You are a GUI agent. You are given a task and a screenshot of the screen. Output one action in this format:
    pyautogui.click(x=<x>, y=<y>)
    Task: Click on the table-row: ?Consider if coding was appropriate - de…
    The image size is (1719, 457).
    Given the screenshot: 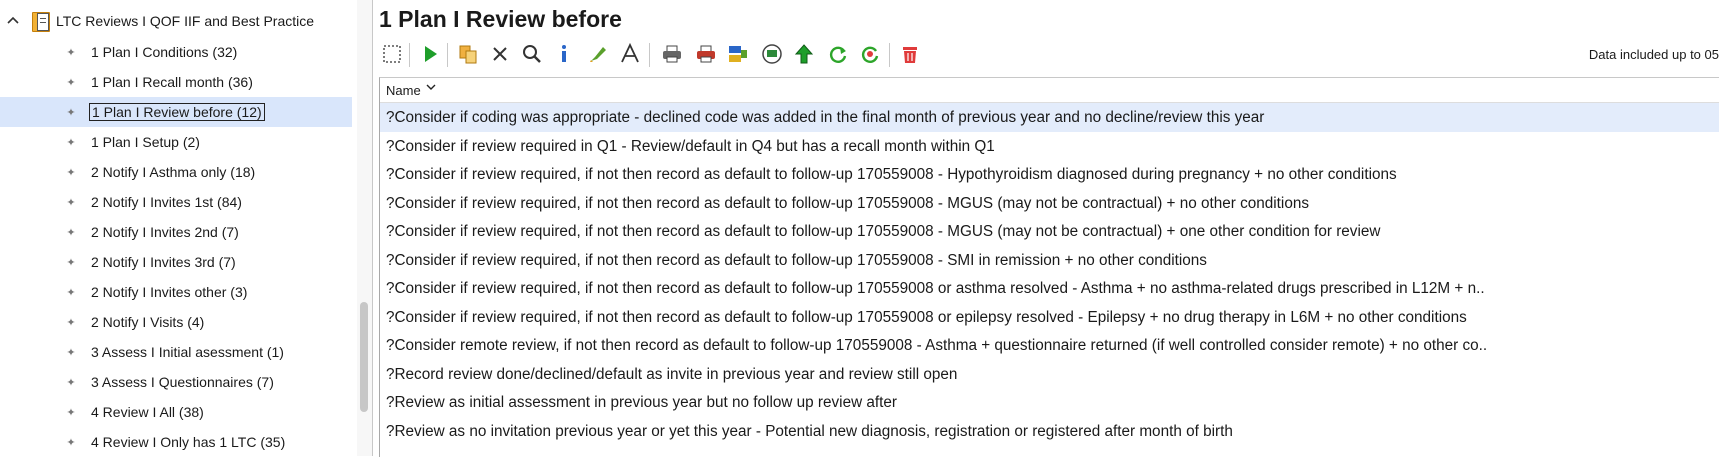 What is the action you would take?
    pyautogui.click(x=1049, y=117)
    